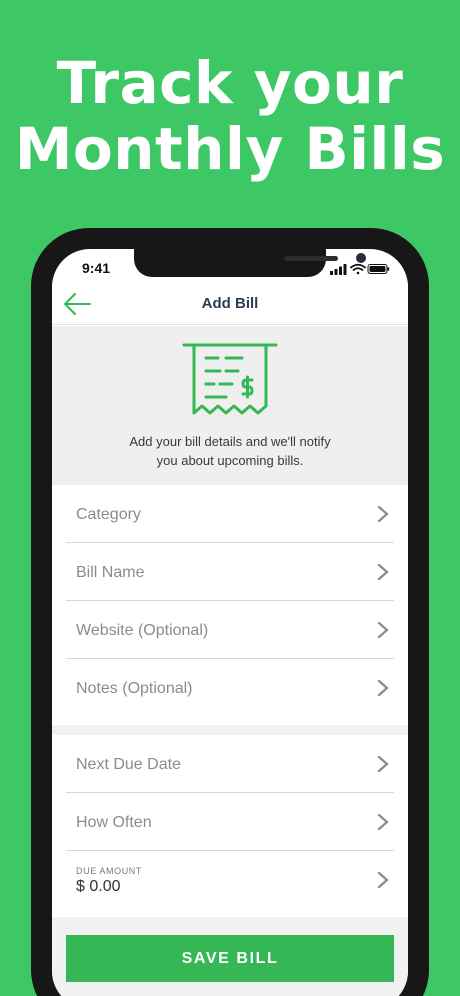 The width and height of the screenshot is (460, 996). What do you see at coordinates (108, 514) in the screenshot?
I see `category-label: Category` at bounding box center [108, 514].